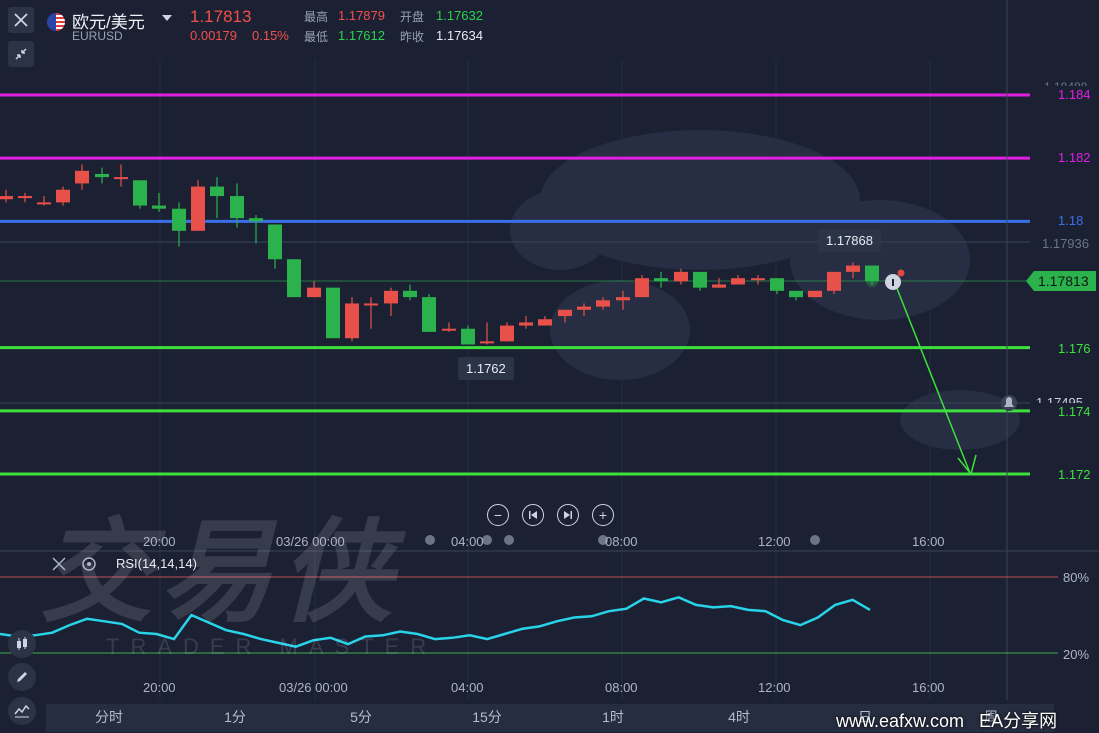  What do you see at coordinates (435, 621) in the screenshot?
I see `rsi-line` at bounding box center [435, 621].